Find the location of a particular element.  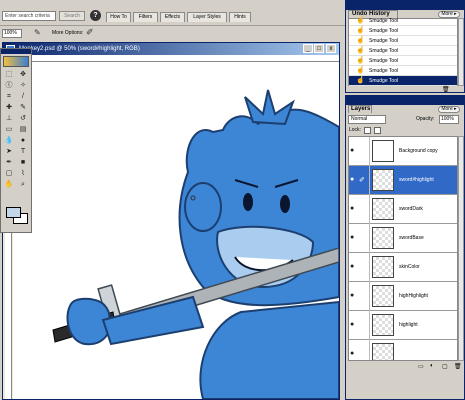

tab-layers: Layers is located at coordinates (360, 109).